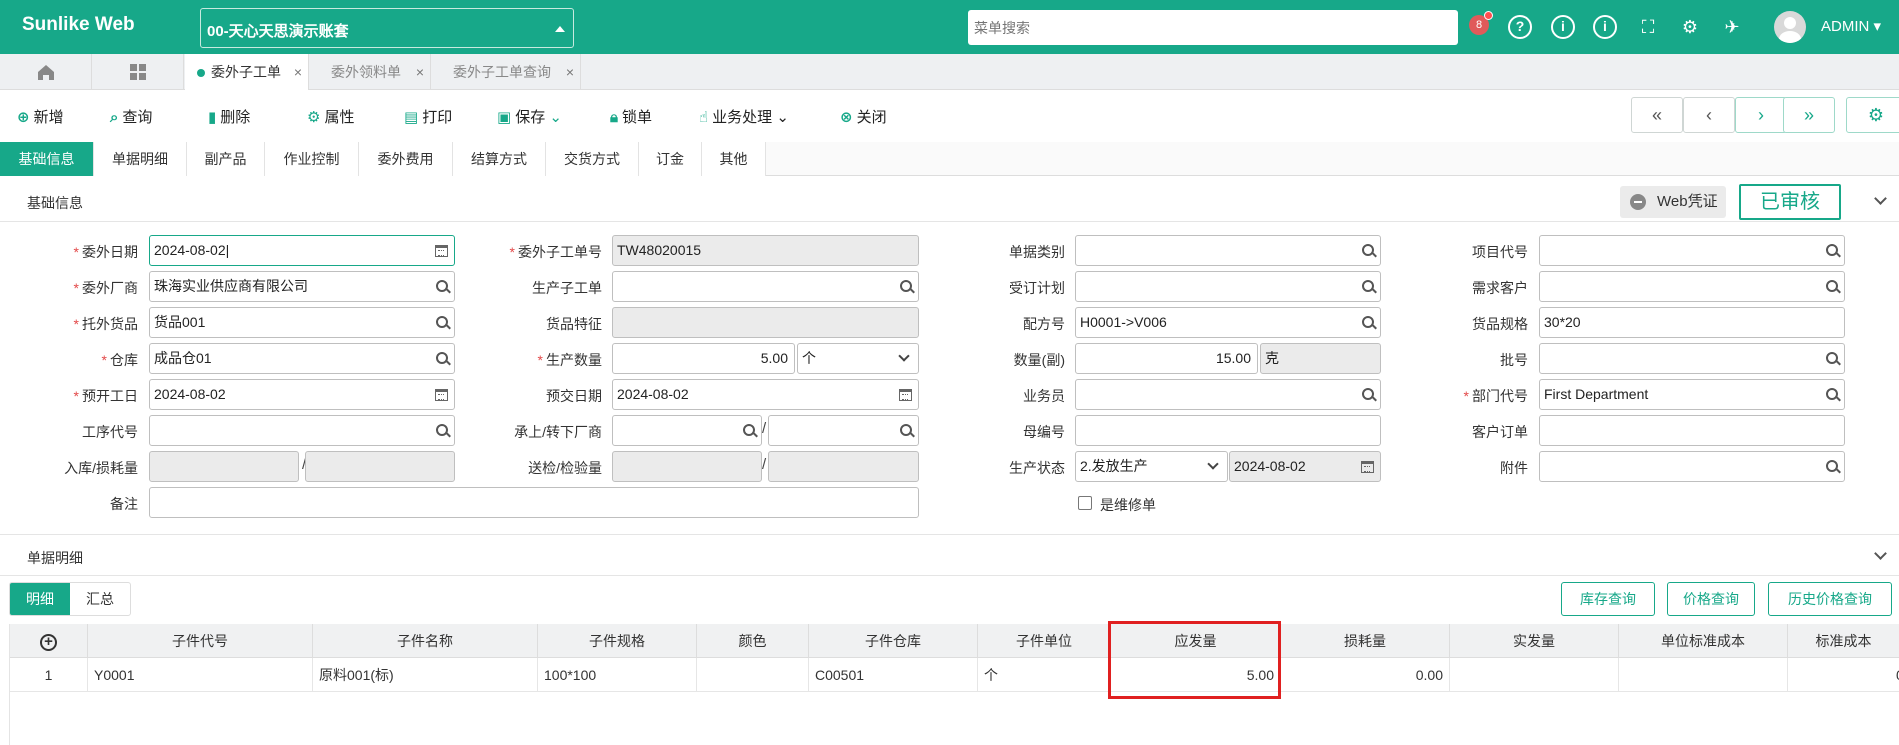  Describe the element at coordinates (330, 116) in the screenshot. I see `properties-button: ⚙ 属性` at that location.